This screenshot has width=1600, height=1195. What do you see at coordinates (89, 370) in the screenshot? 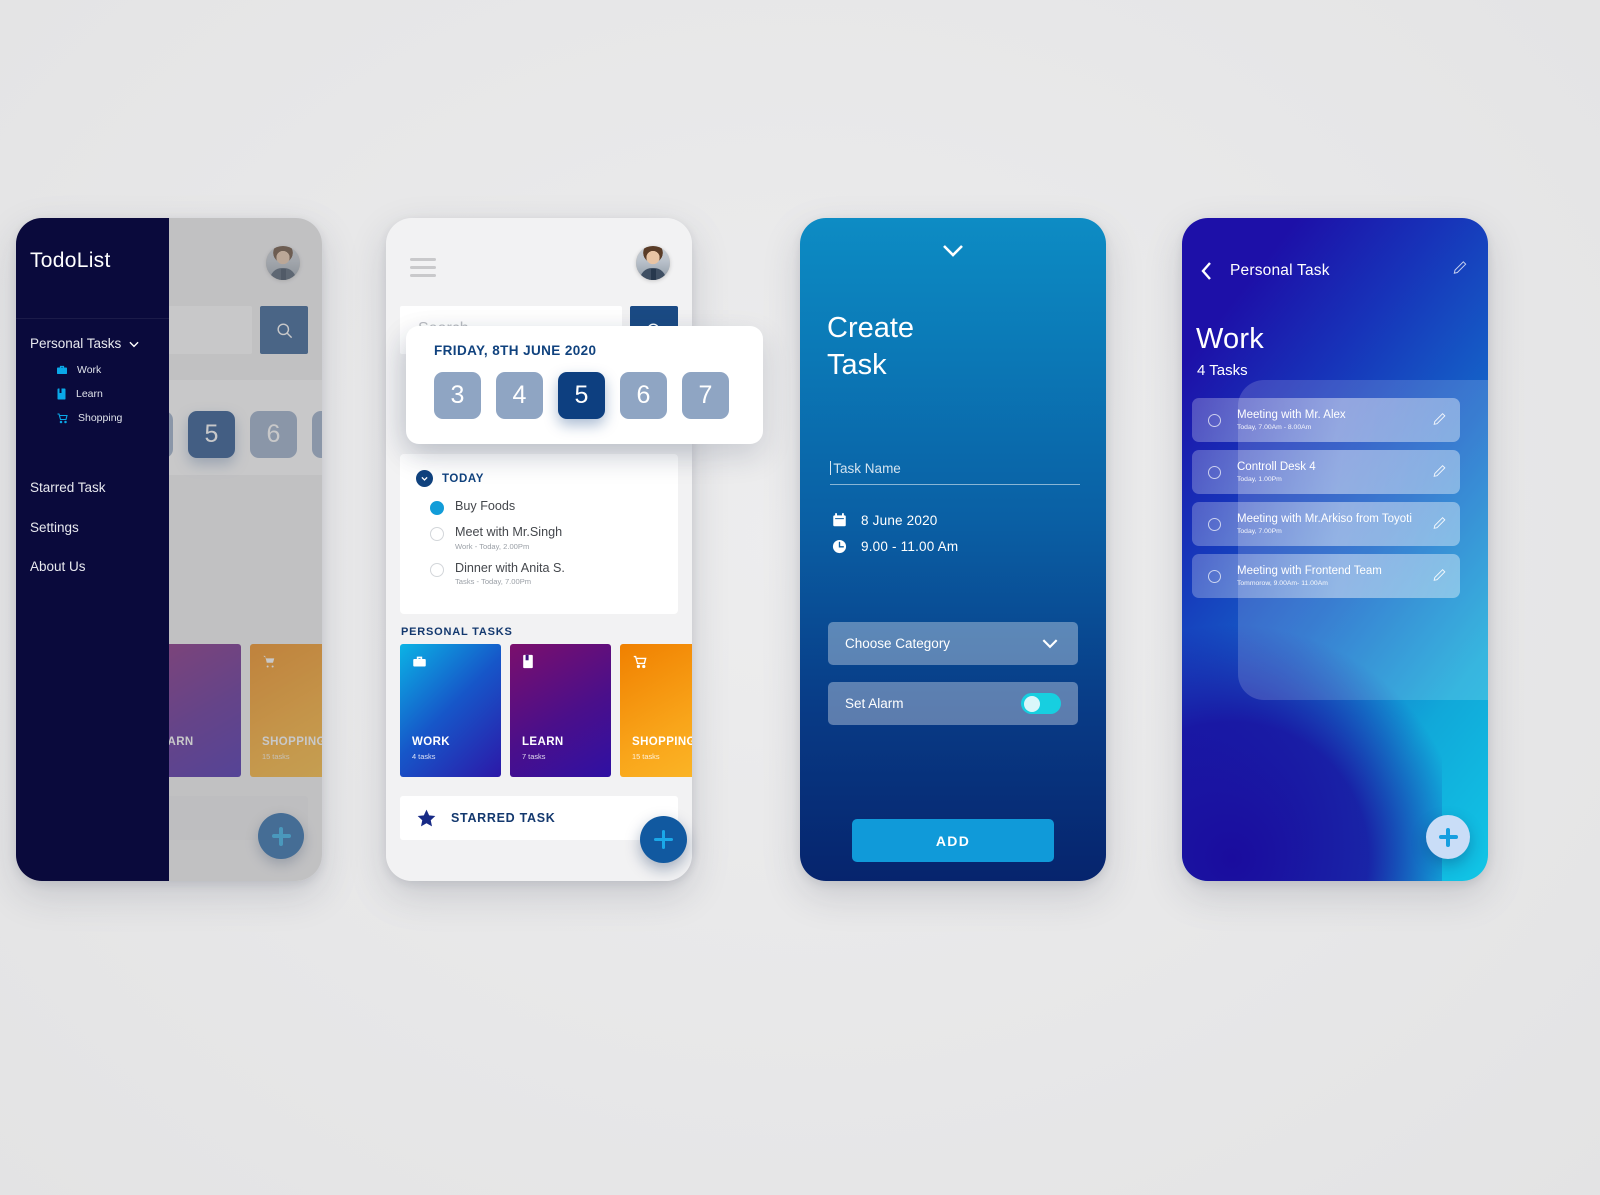
I see `sidebar-sub-label: Work` at bounding box center [89, 370].